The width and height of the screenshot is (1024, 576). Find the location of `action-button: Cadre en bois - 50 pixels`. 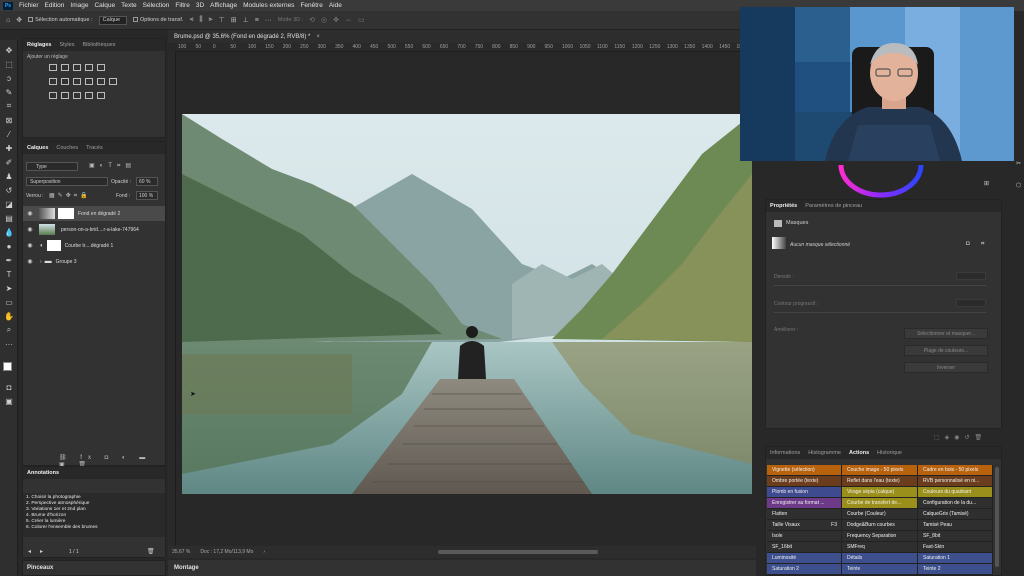

action-button: Cadre en bois - 50 pixels is located at coordinates (955, 470).